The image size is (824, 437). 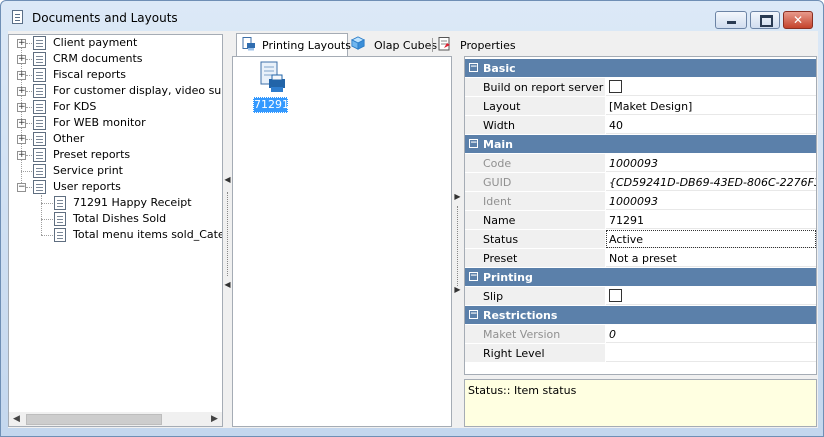 What do you see at coordinates (615, 86) in the screenshot?
I see `build-on-server-checkbox` at bounding box center [615, 86].